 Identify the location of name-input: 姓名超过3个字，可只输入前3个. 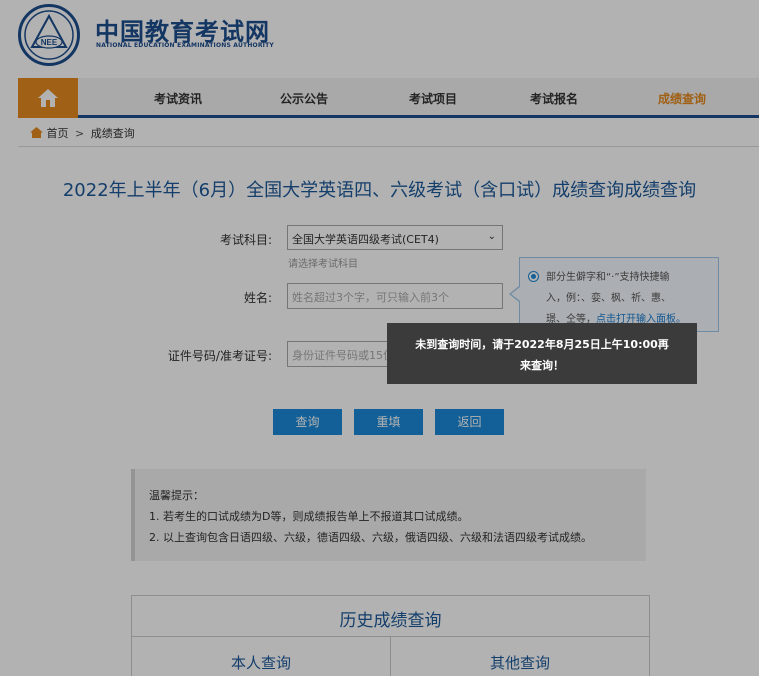
(395, 296).